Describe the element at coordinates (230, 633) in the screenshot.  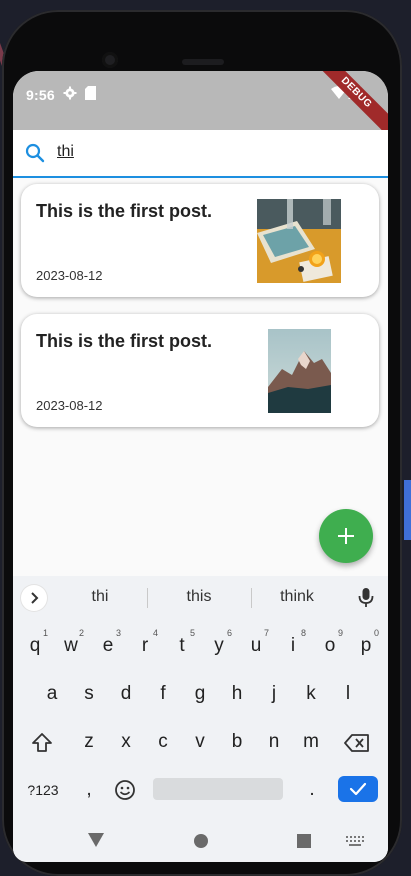
I see `key-hint: 6` at that location.